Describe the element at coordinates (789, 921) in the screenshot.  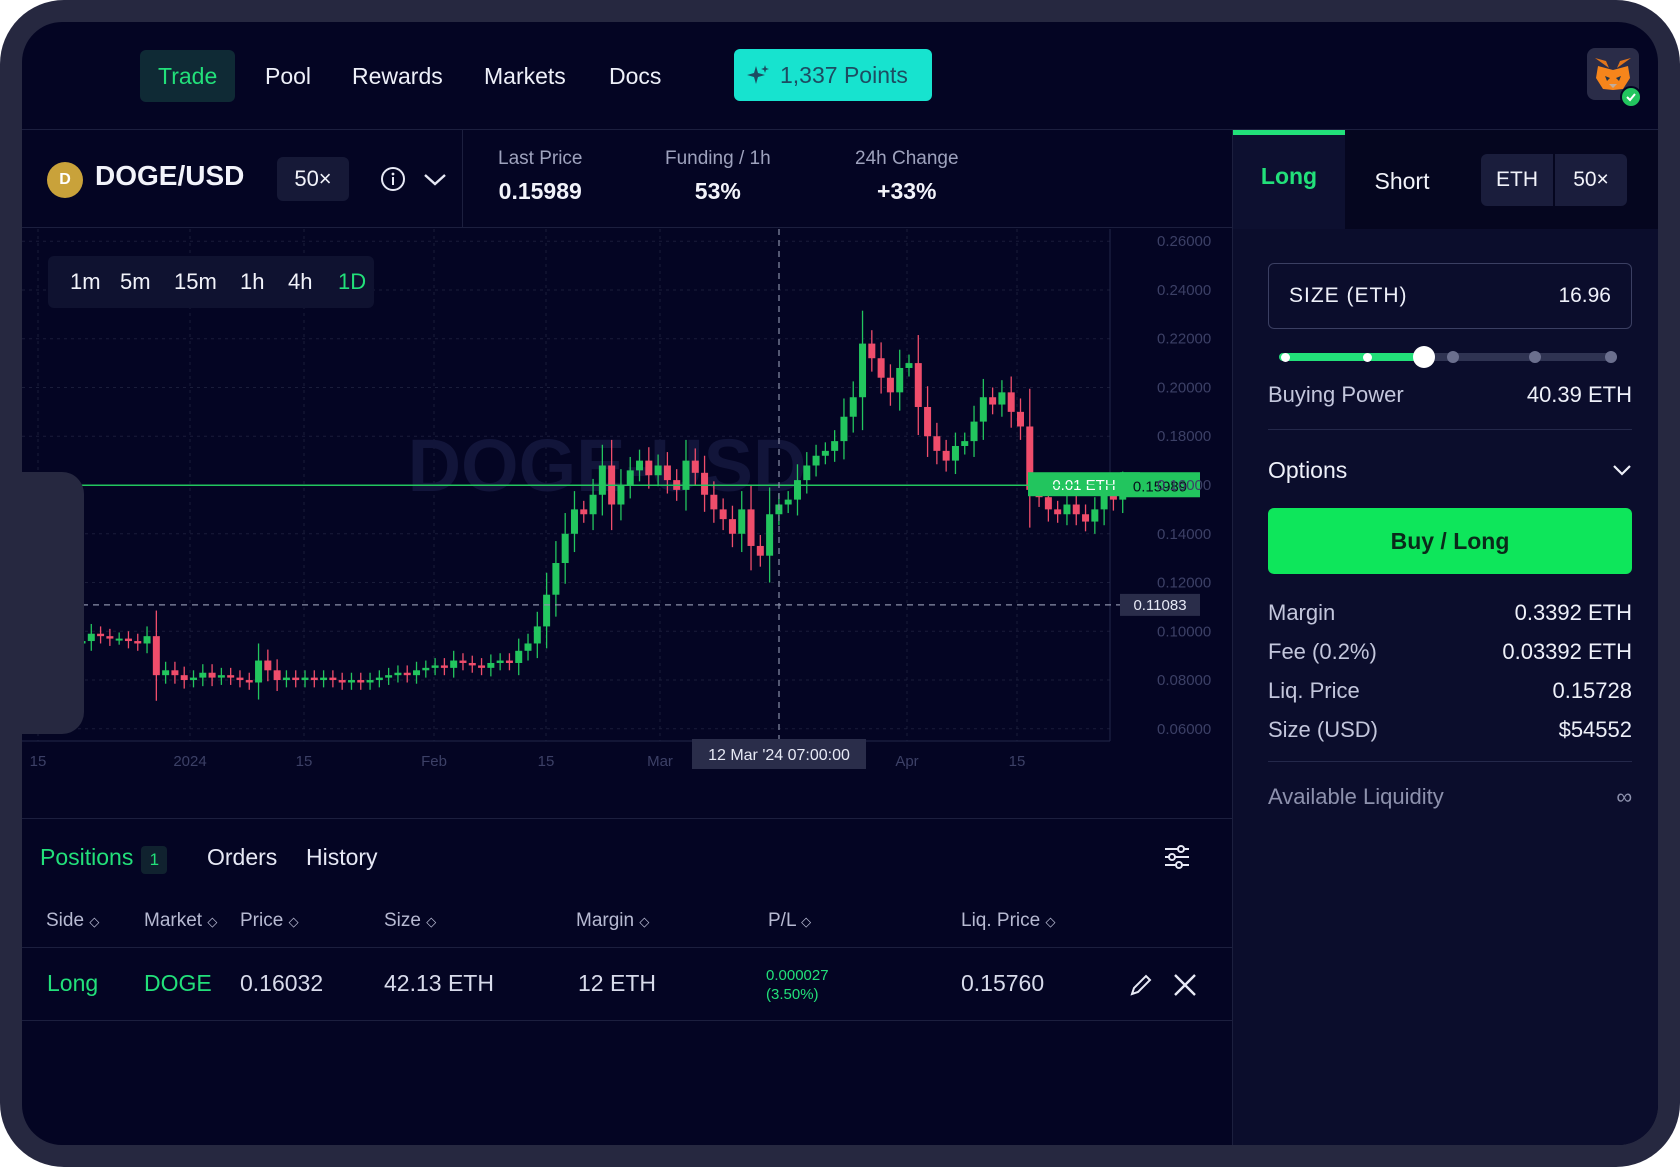
I see `col-pl: P/L ◇` at that location.